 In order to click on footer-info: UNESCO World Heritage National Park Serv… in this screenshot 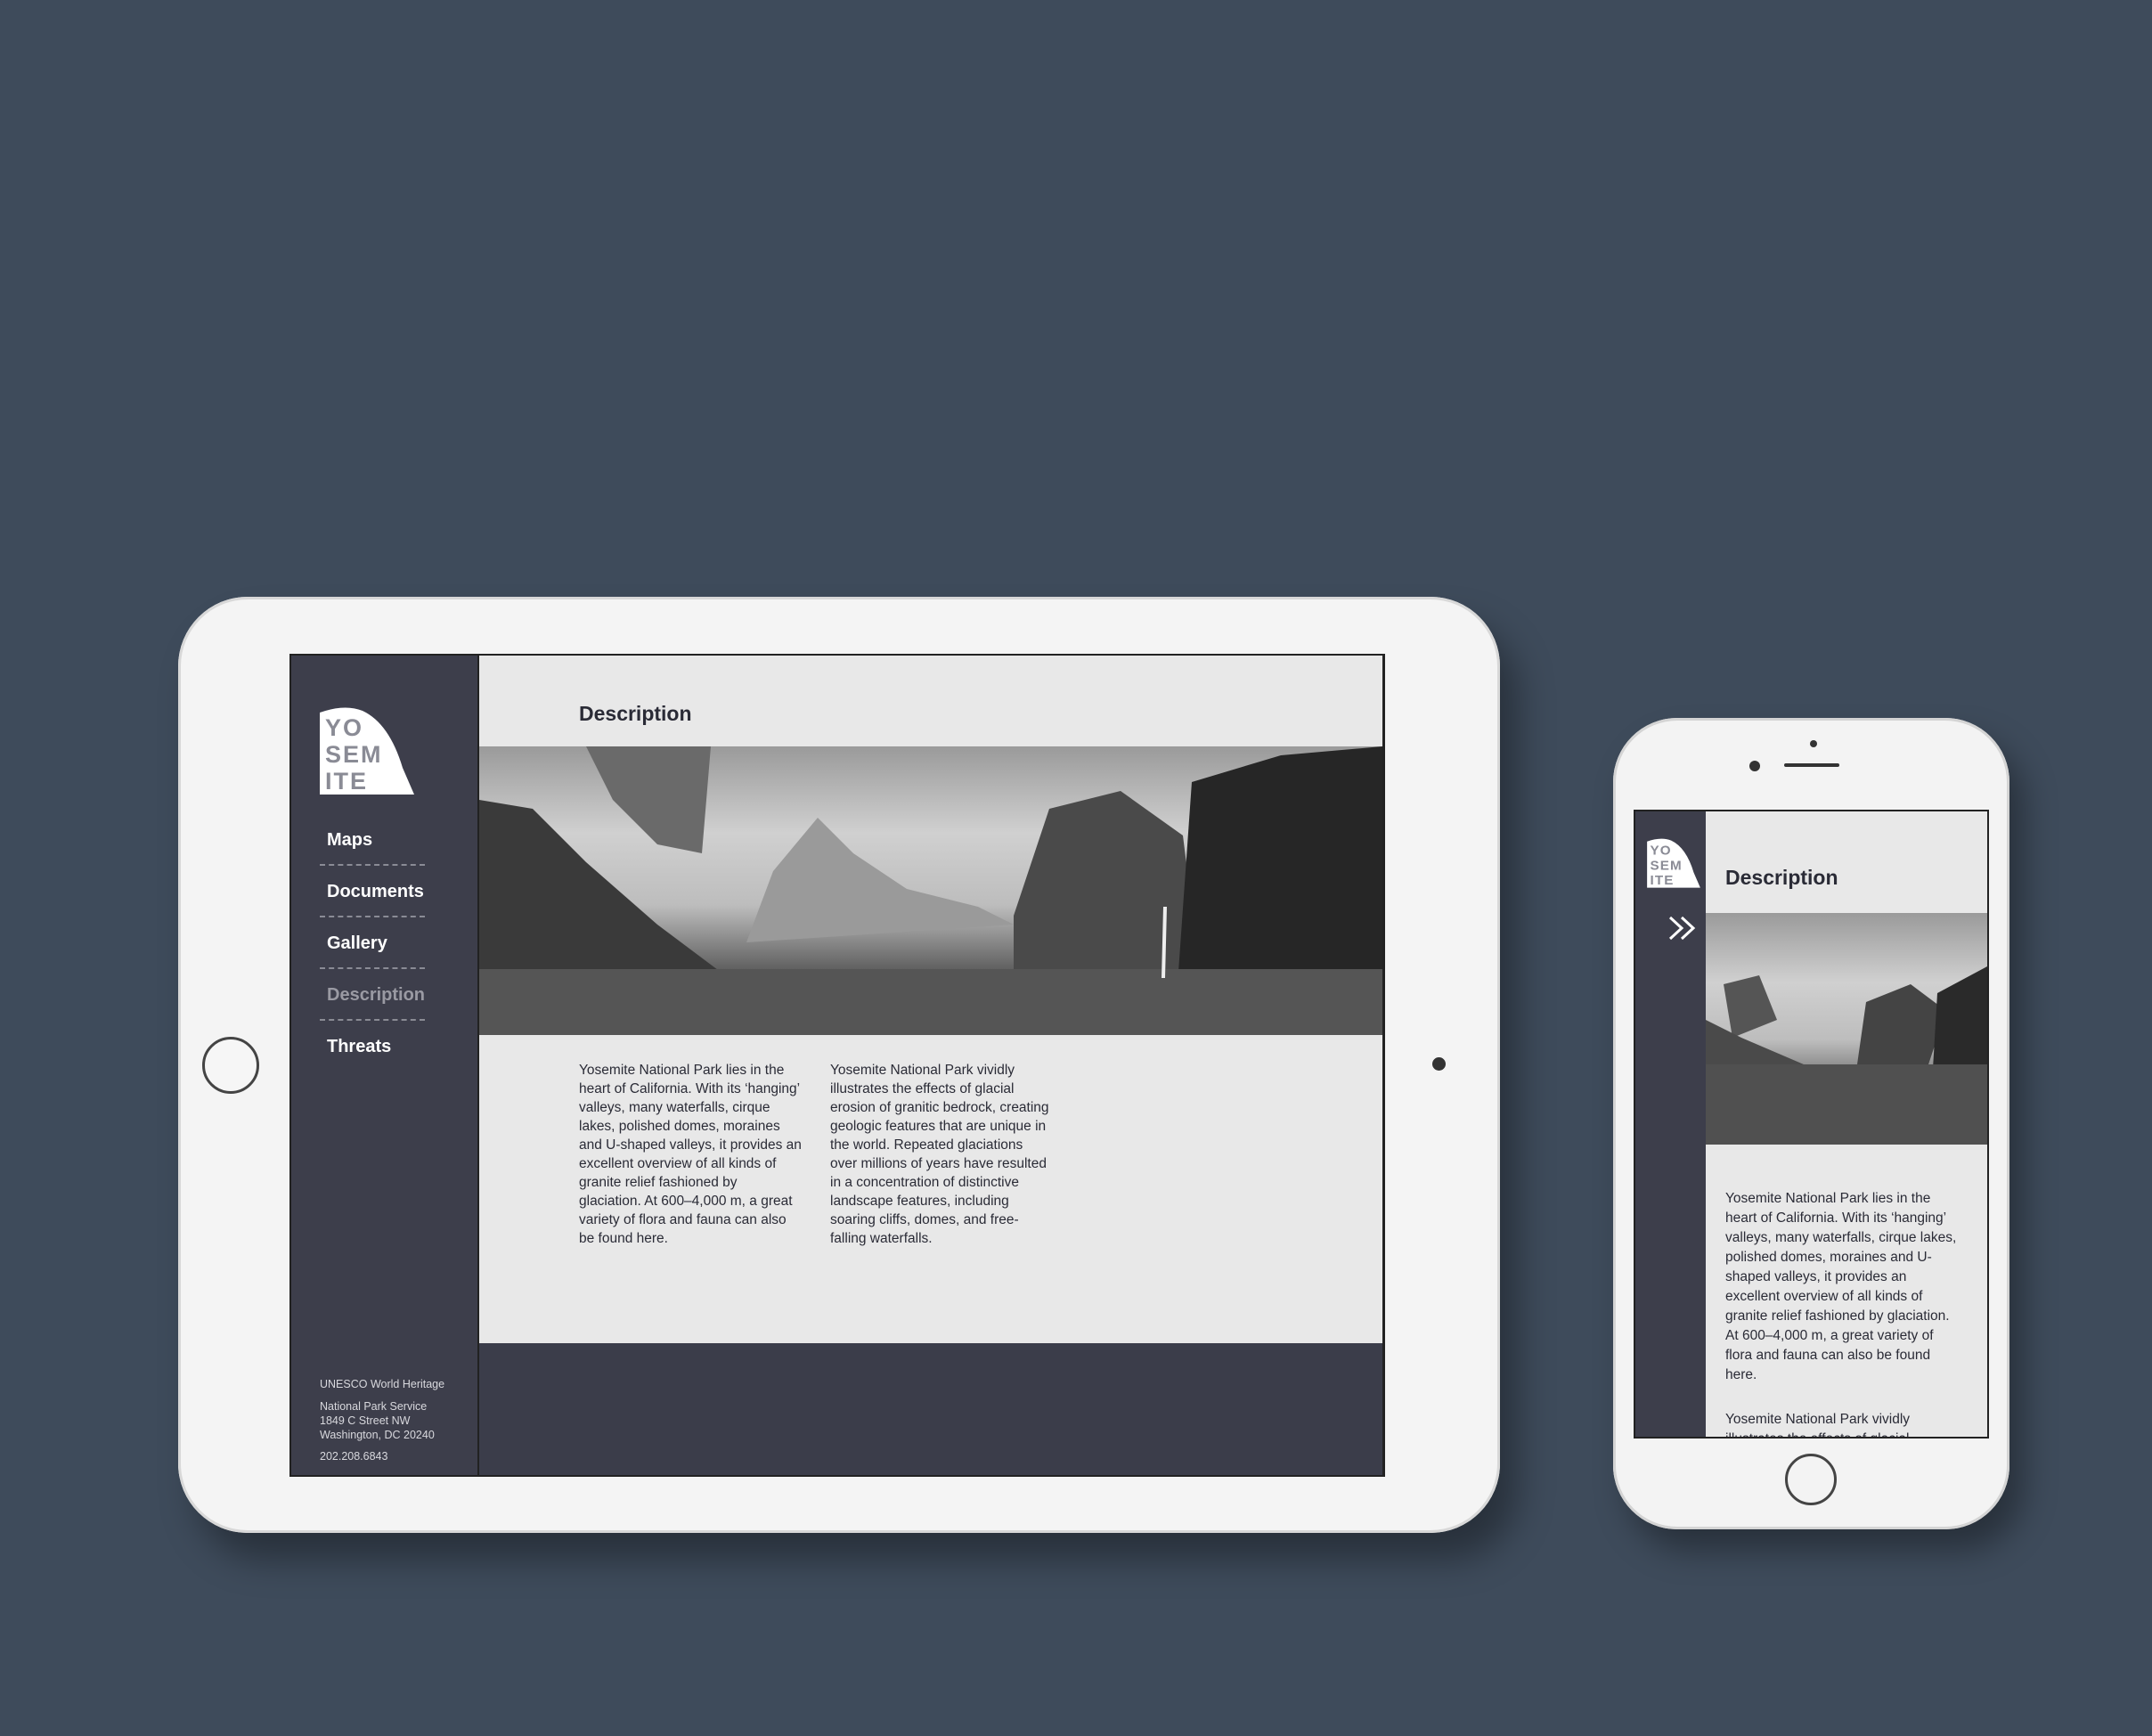, I will do `click(382, 1420)`.